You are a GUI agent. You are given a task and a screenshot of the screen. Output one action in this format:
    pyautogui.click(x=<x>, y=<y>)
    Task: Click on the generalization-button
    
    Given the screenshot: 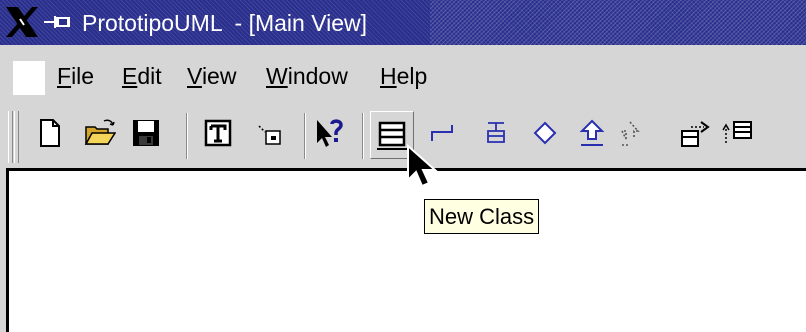 What is the action you would take?
    pyautogui.click(x=592, y=133)
    